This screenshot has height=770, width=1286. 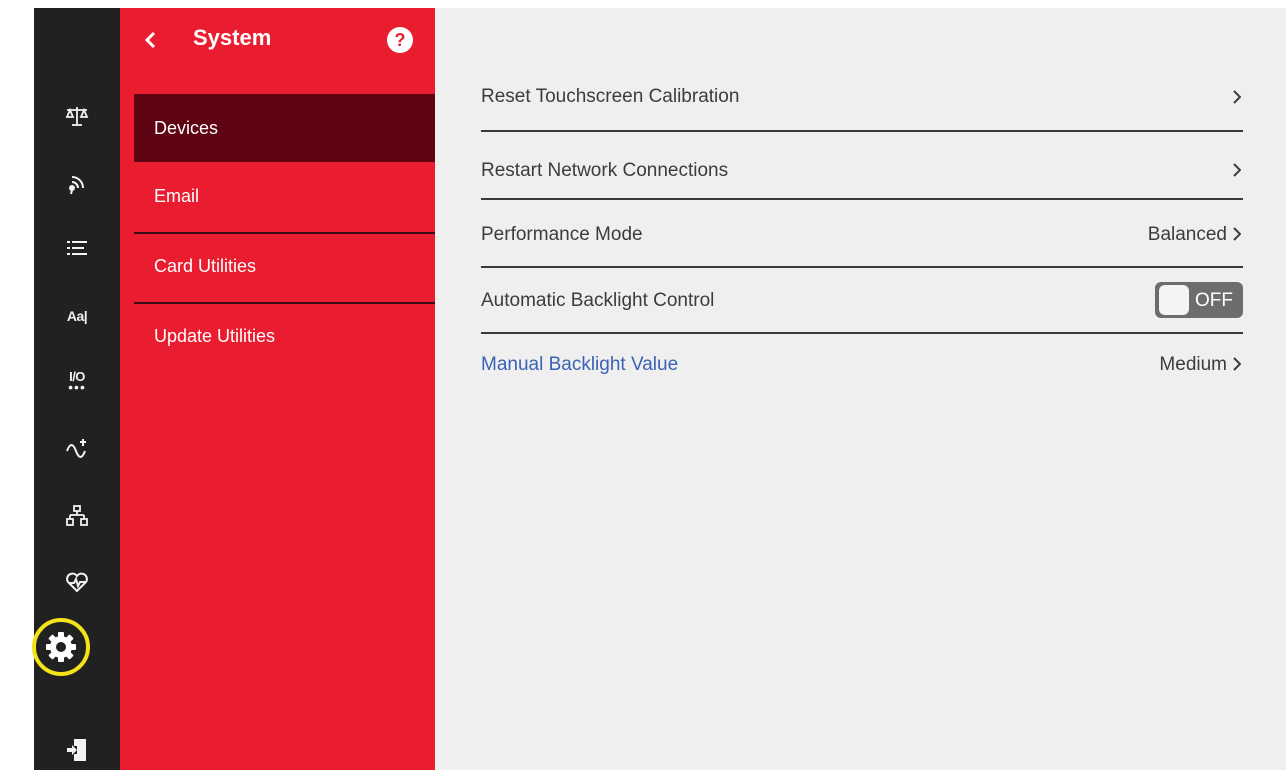 What do you see at coordinates (77, 116) in the screenshot?
I see `scale-icon` at bounding box center [77, 116].